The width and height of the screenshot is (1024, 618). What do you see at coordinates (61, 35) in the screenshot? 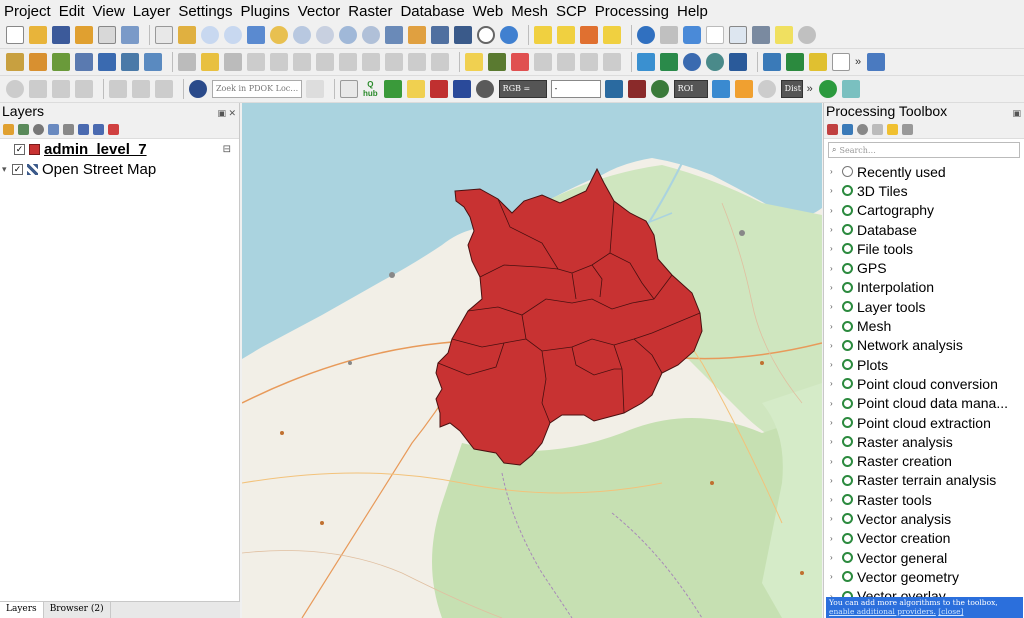
I see `save-project-icon` at bounding box center [61, 35].